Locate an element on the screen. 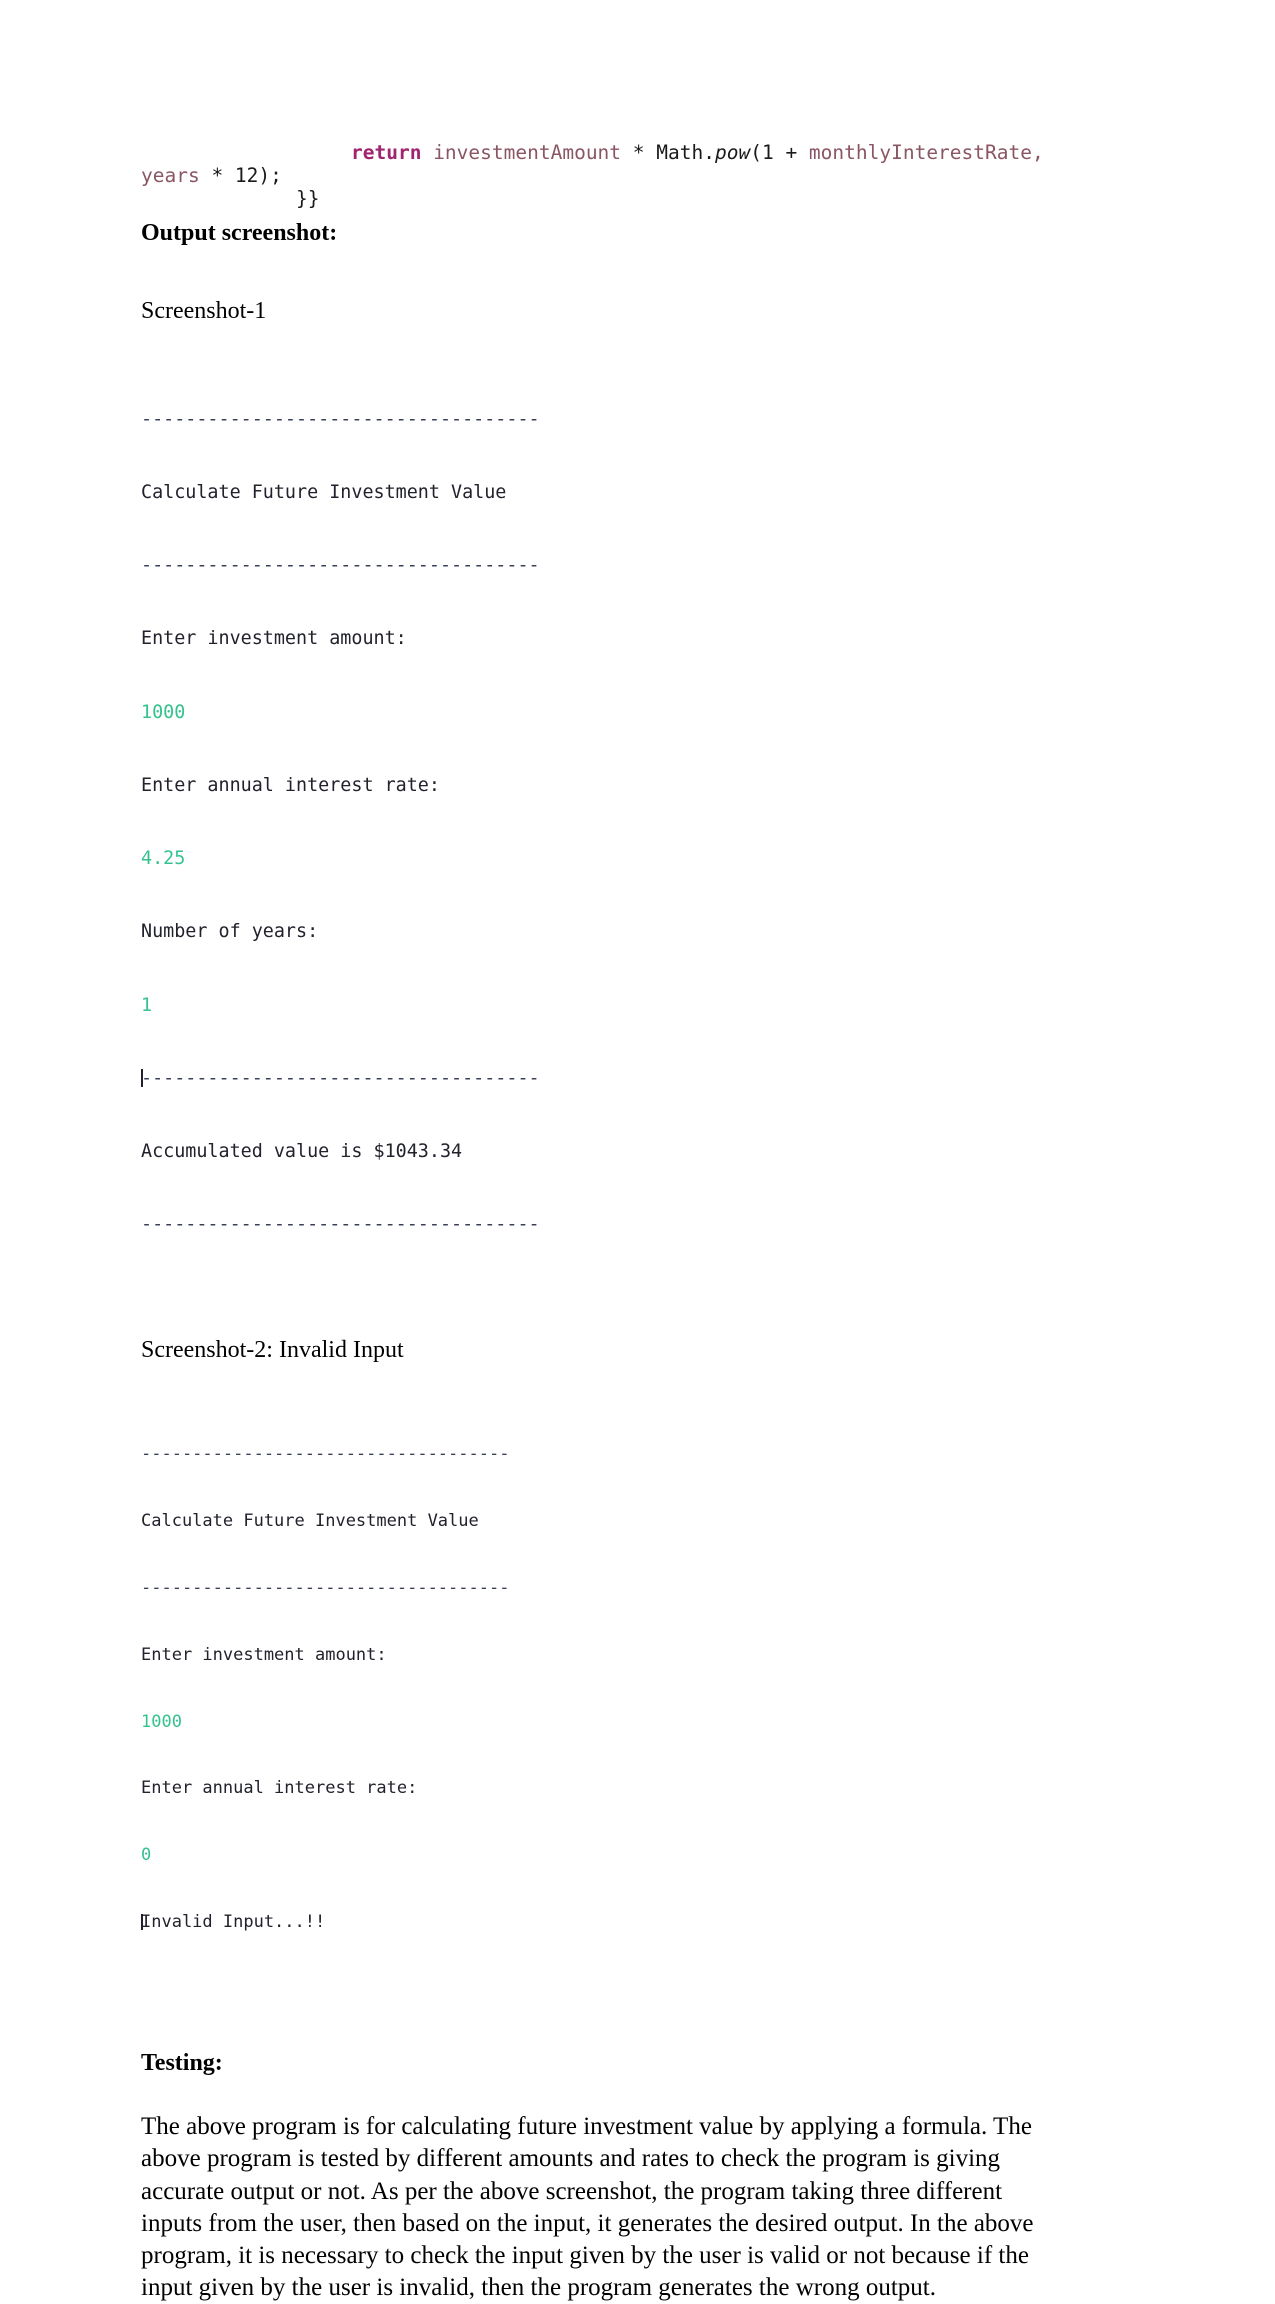 The width and height of the screenshot is (1275, 2304). terminal-prompt-number-of-years: Number of years: is located at coordinates (230, 932).